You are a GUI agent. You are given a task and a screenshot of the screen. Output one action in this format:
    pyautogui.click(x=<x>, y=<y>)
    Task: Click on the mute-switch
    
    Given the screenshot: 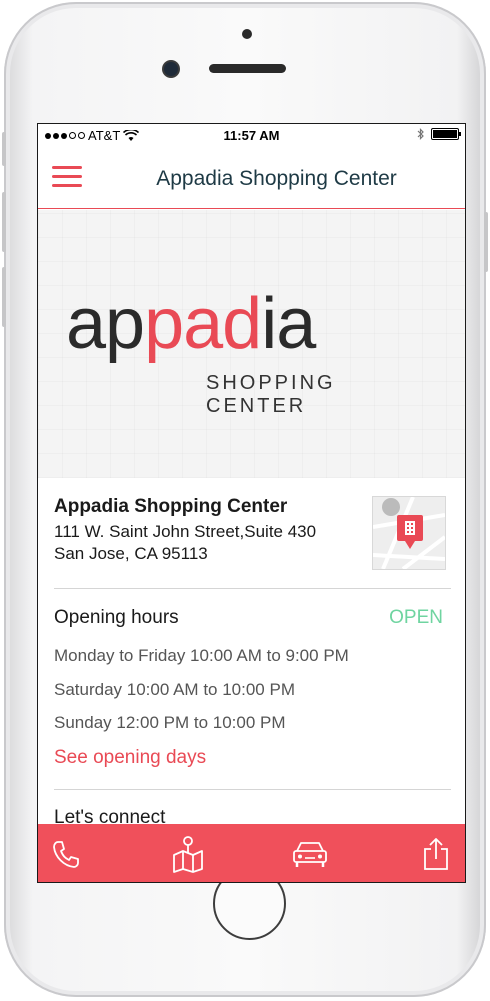 What is the action you would take?
    pyautogui.click(x=4, y=149)
    